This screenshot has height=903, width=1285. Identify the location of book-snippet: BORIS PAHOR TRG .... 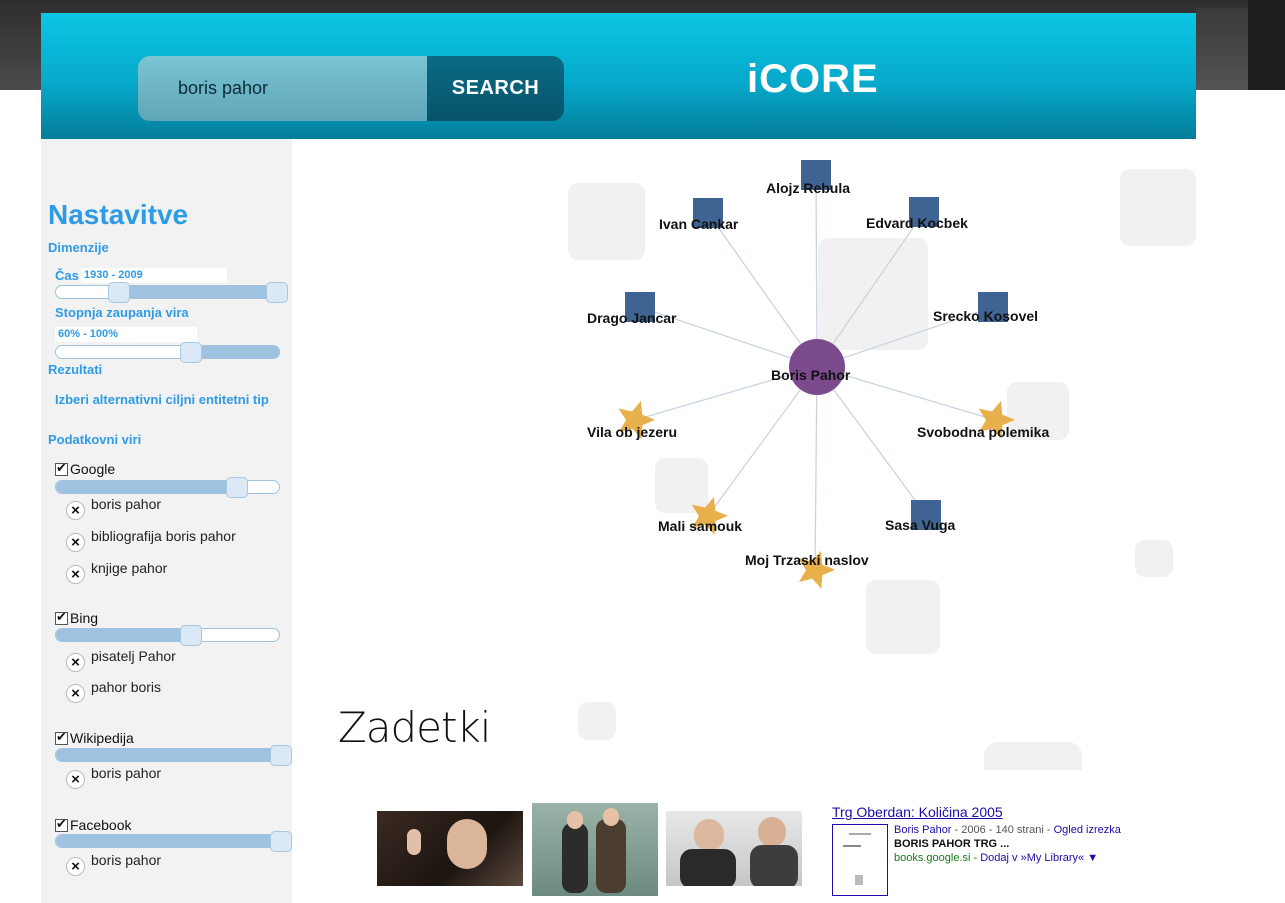
(952, 844).